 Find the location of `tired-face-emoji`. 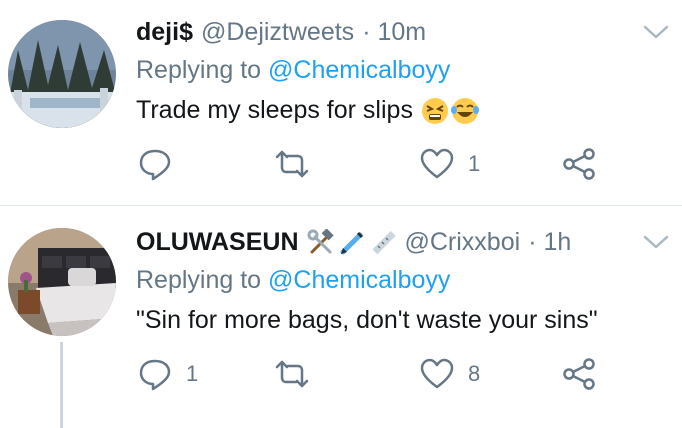

tired-face-emoji is located at coordinates (434, 110).